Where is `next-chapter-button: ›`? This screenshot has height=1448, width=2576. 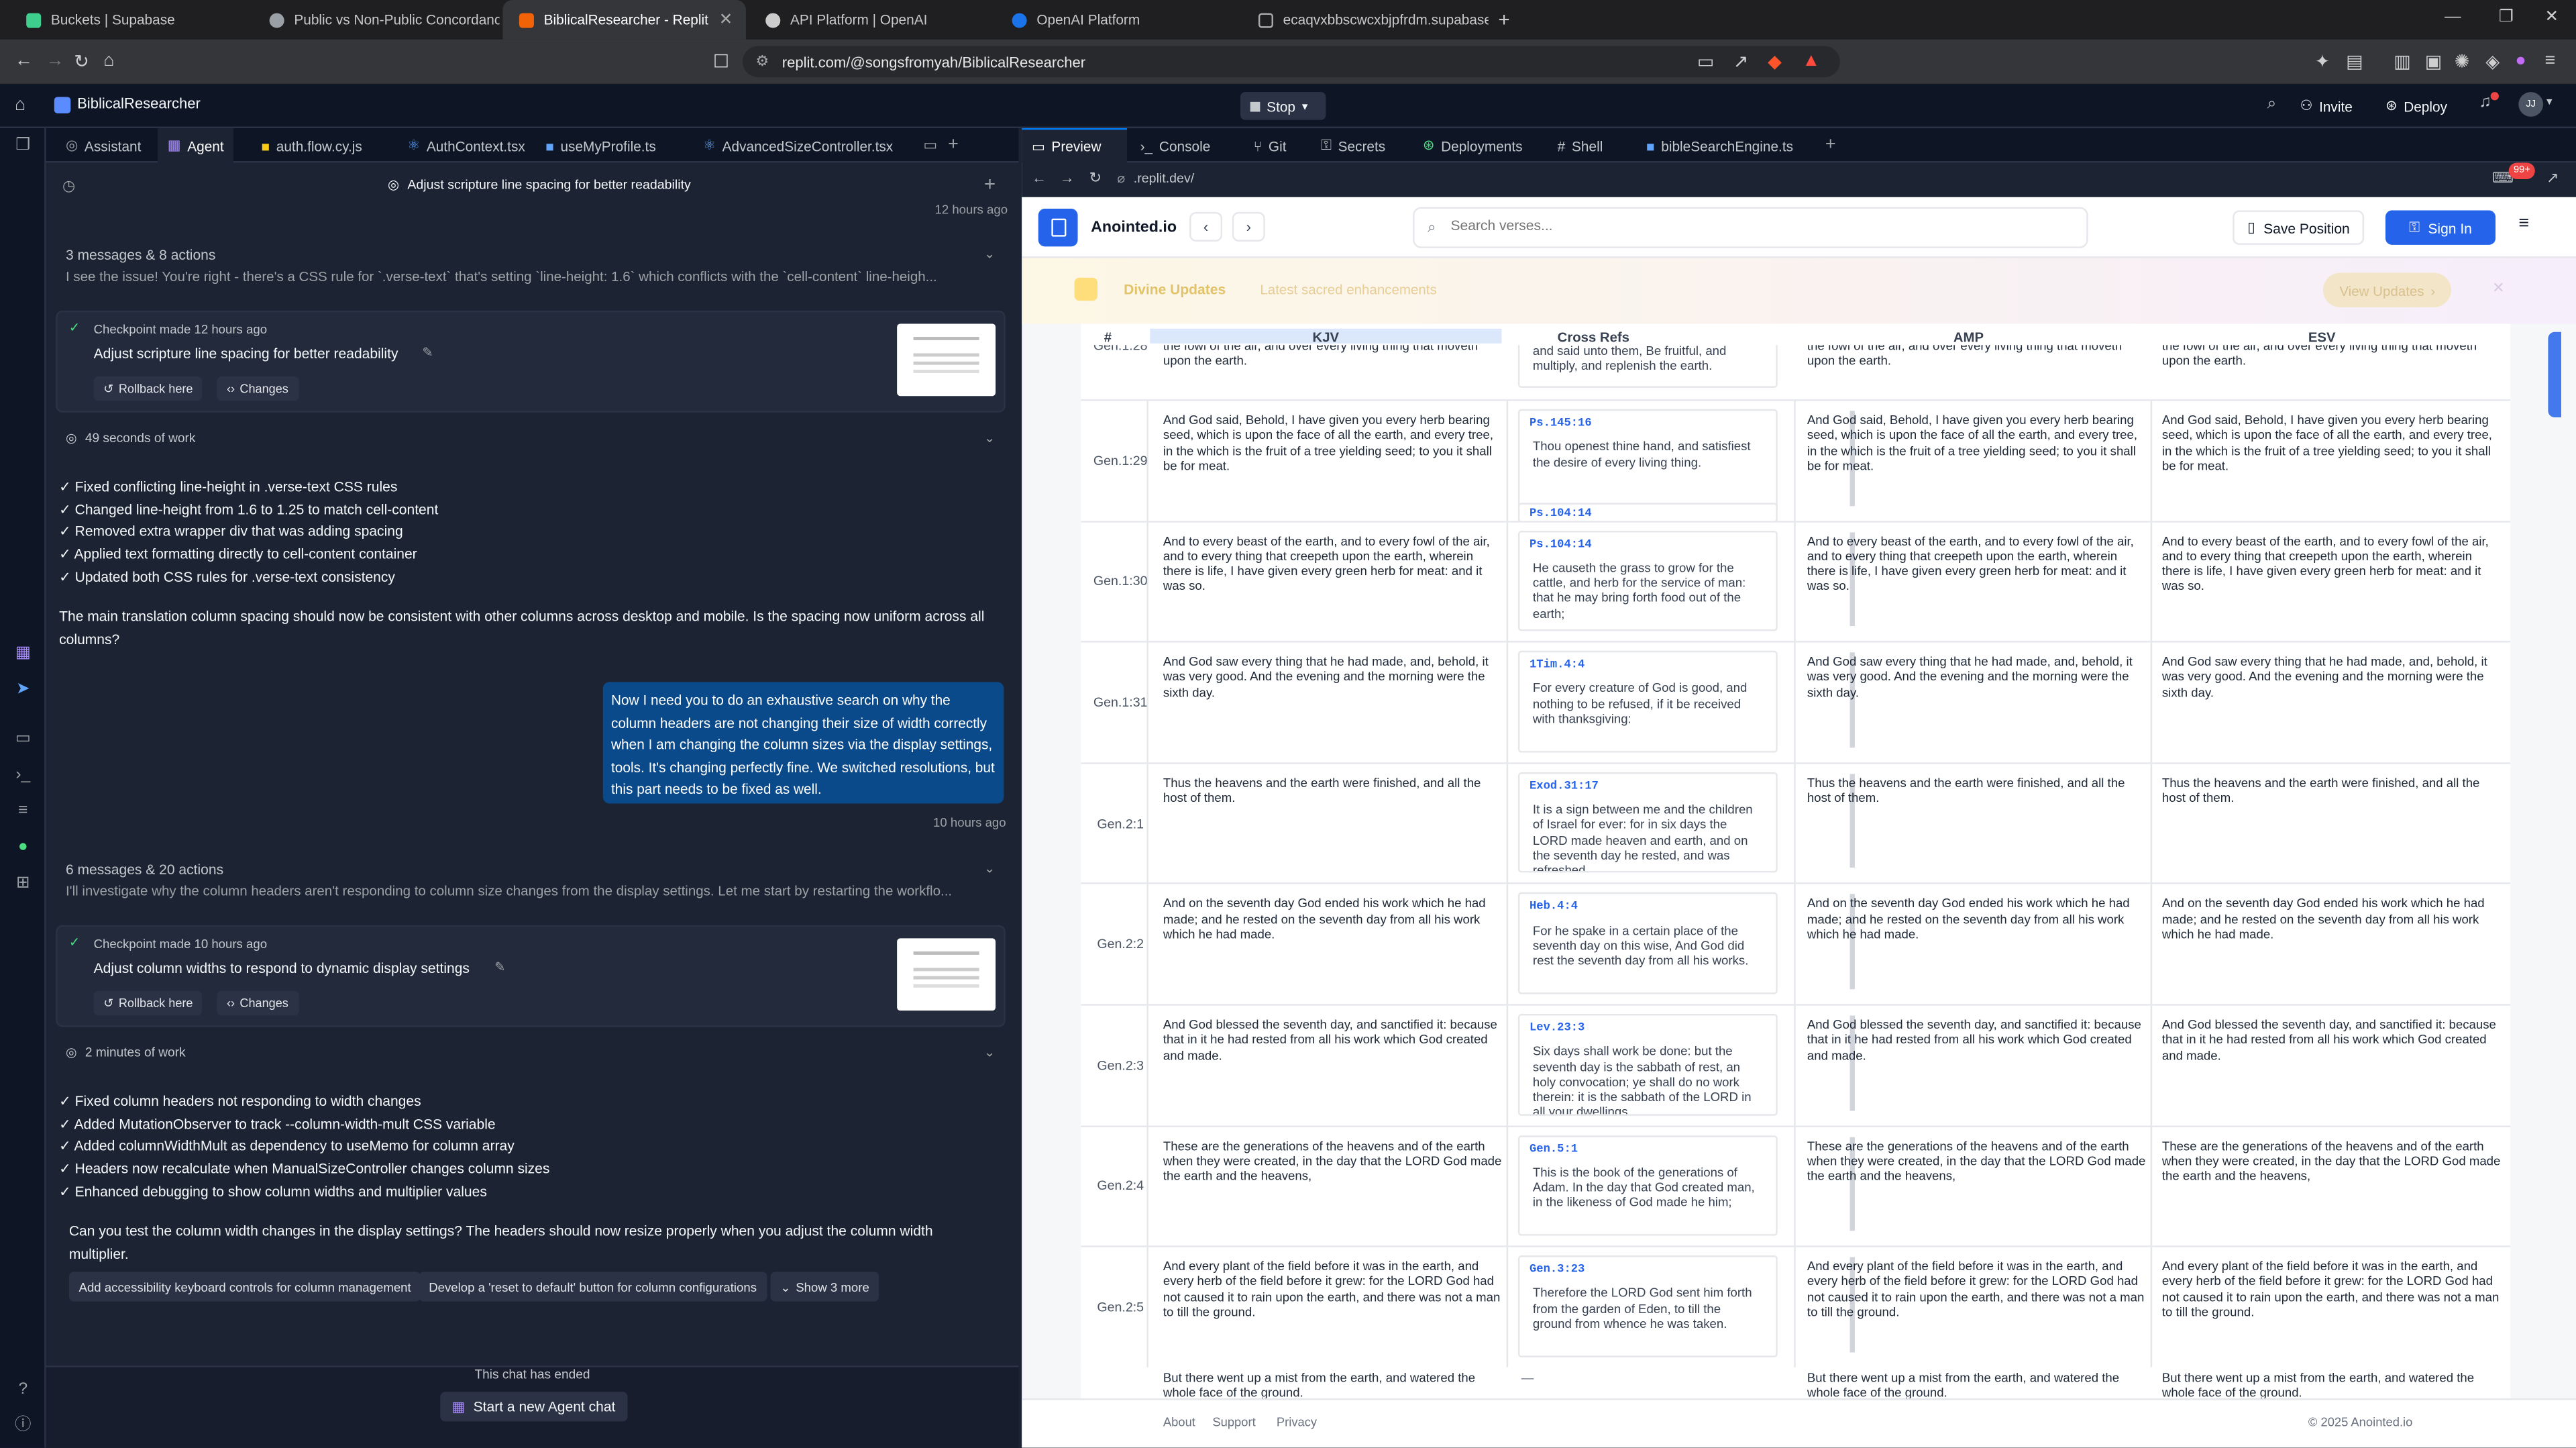 next-chapter-button: › is located at coordinates (1248, 226).